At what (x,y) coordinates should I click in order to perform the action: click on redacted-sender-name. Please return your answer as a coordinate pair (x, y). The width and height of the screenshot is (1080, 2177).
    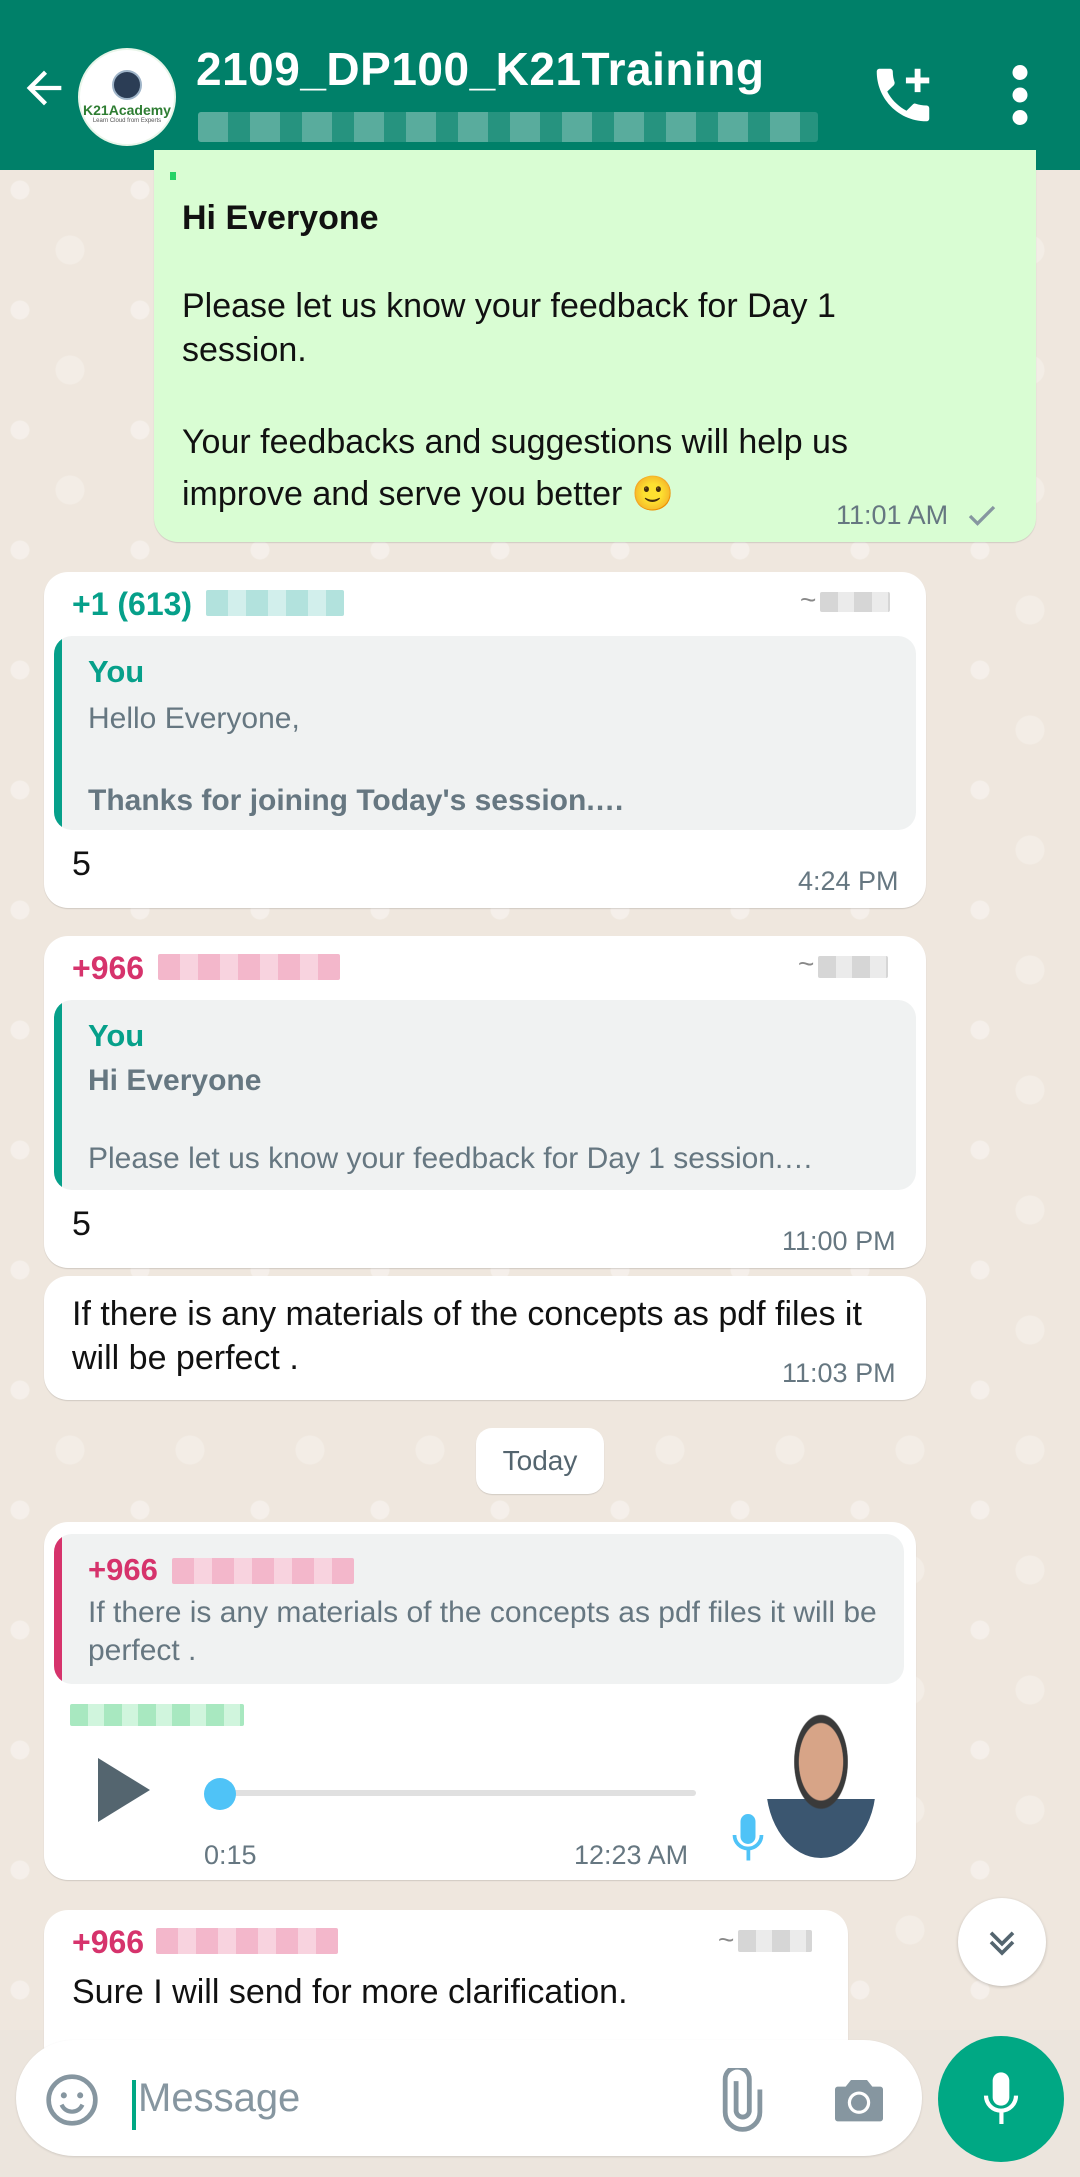
    Looking at the image, I should click on (157, 1715).